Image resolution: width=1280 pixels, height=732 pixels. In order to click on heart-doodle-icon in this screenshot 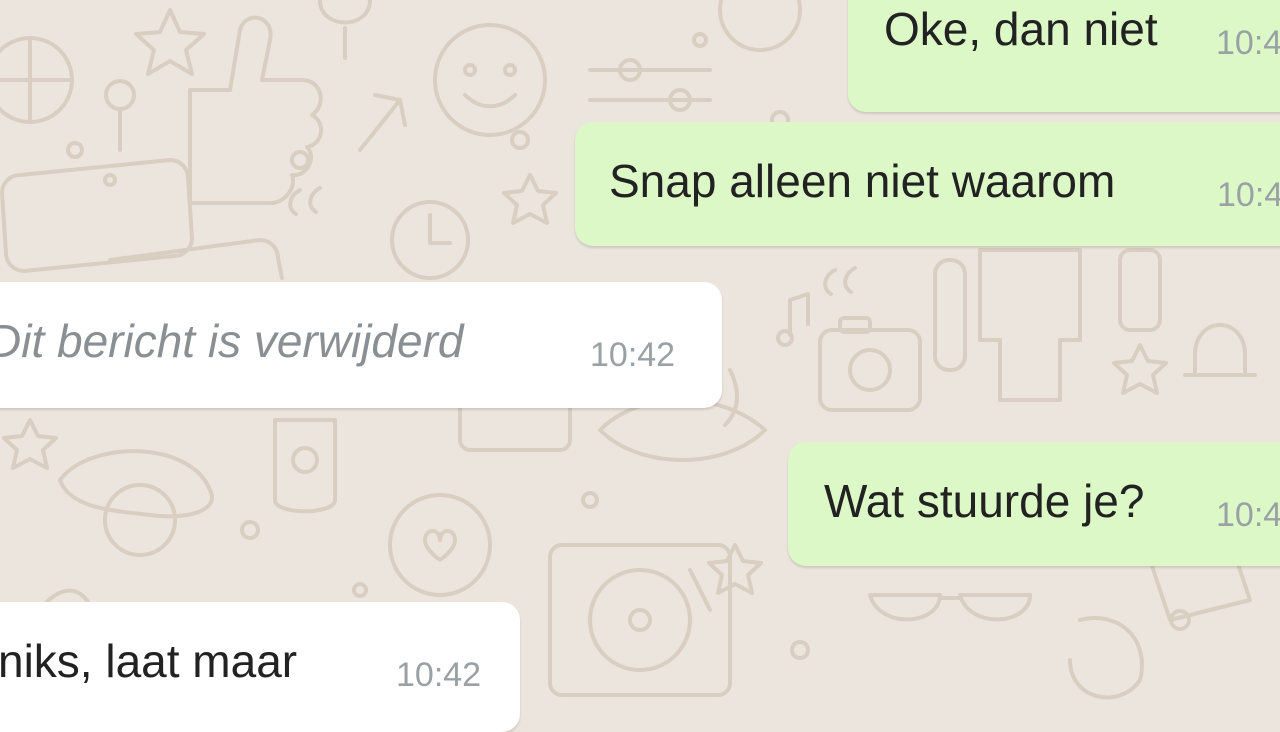, I will do `click(440, 545)`.